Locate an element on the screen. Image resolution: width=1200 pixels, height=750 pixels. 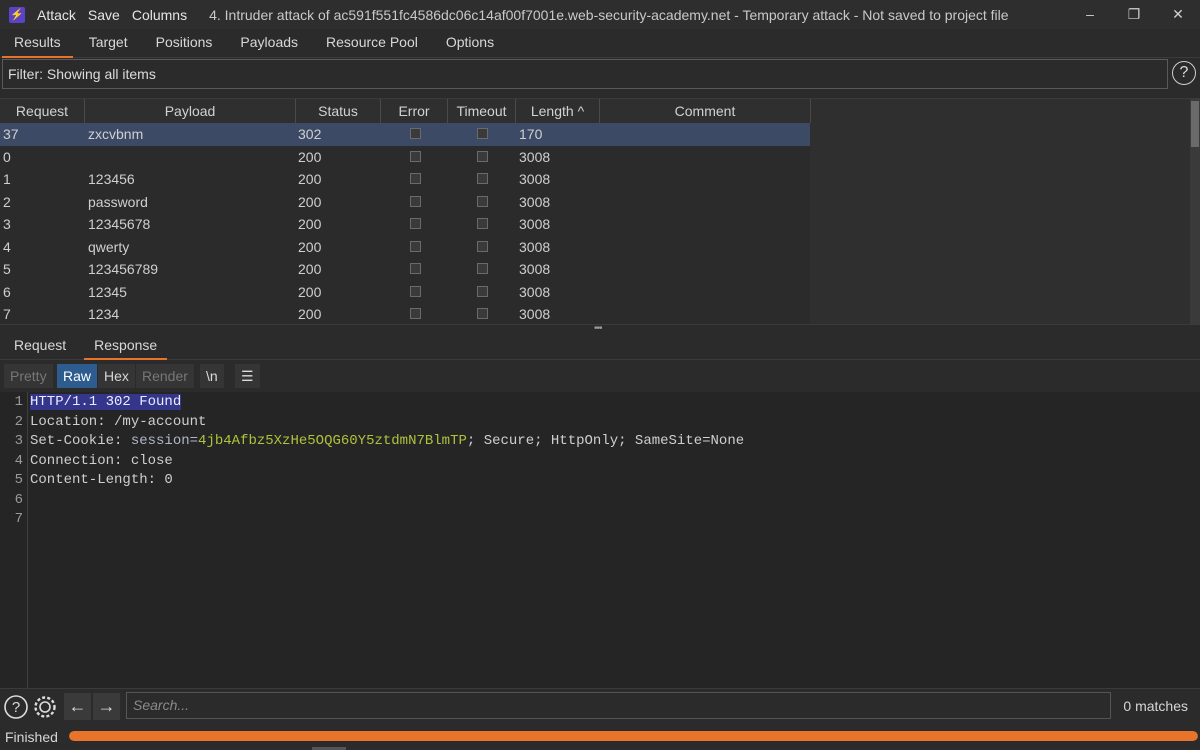
cell-request: 7 is located at coordinates (7, 314).